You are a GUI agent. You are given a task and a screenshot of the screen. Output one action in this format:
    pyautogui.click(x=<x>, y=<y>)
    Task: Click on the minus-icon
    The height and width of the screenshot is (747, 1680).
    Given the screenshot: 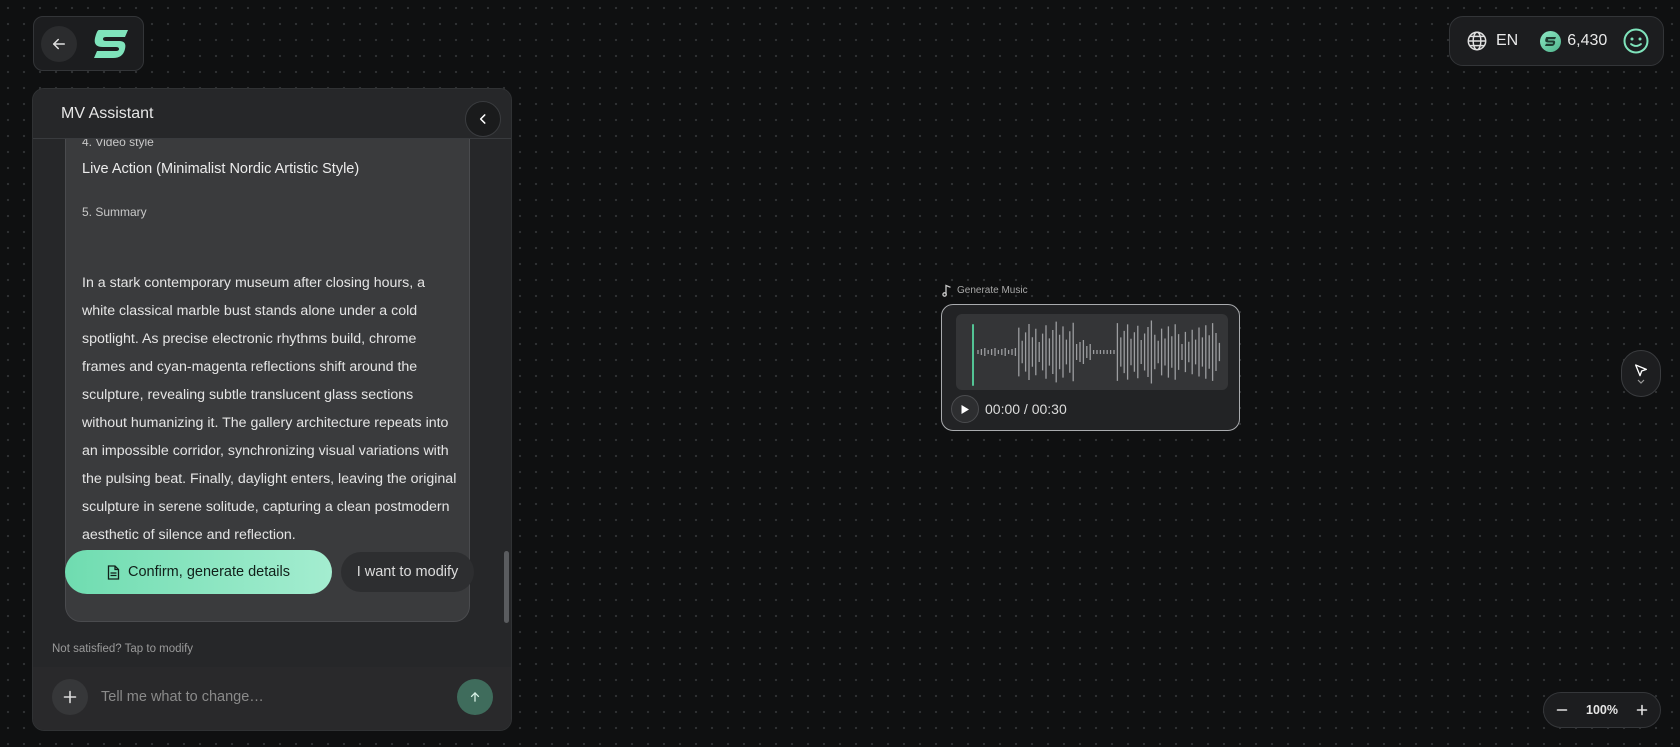 What is the action you would take?
    pyautogui.click(x=1562, y=710)
    